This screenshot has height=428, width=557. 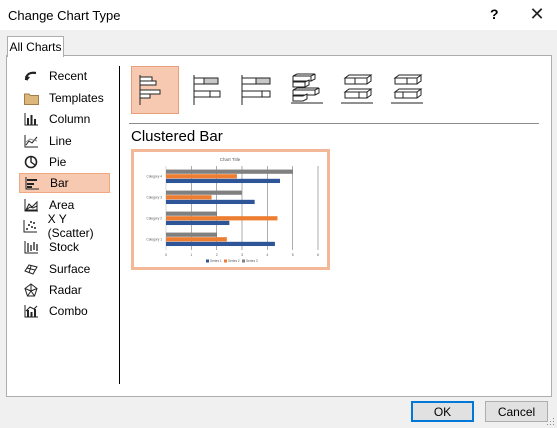 What do you see at coordinates (234, 261) in the screenshot?
I see `legend-label: Series 2` at bounding box center [234, 261].